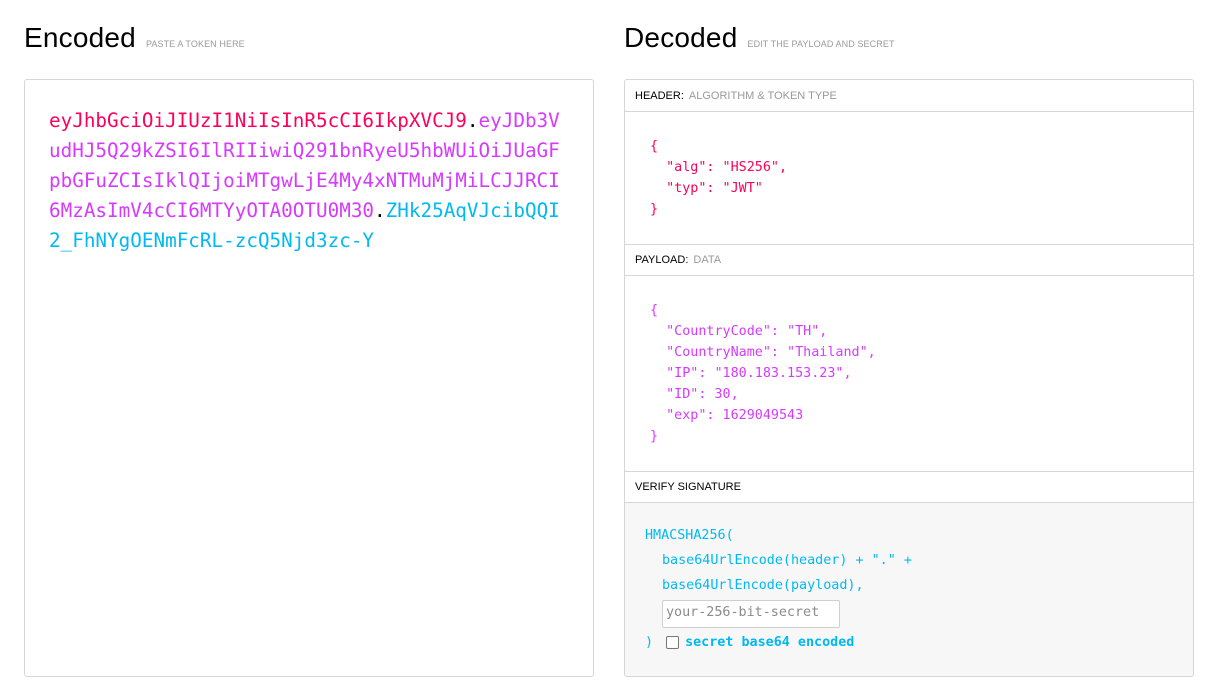  Describe the element at coordinates (821, 44) in the screenshot. I see `decoded-subtitle: EDIT THE PAYLOAD AND SECRET` at that location.